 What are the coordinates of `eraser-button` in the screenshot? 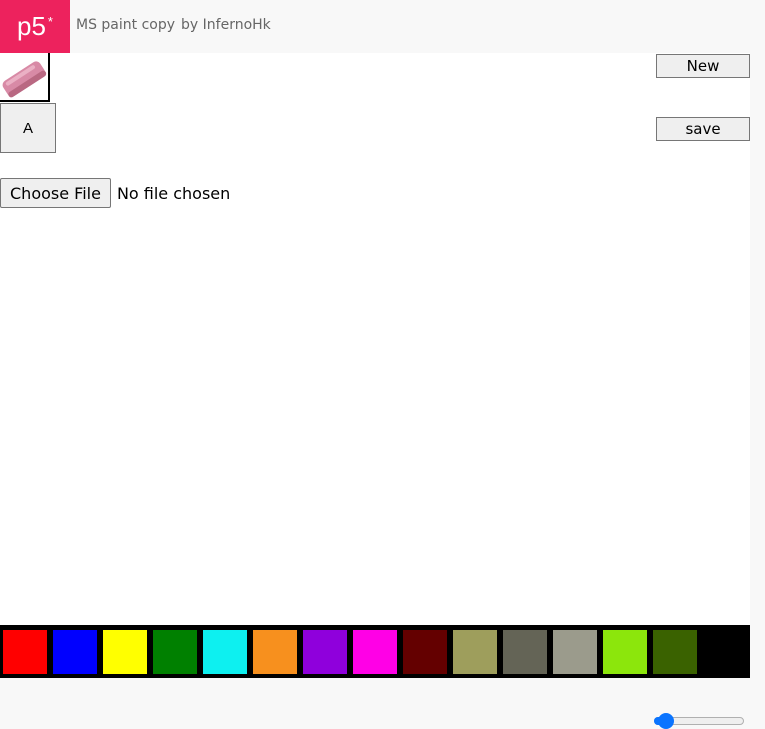 It's located at (25, 77).